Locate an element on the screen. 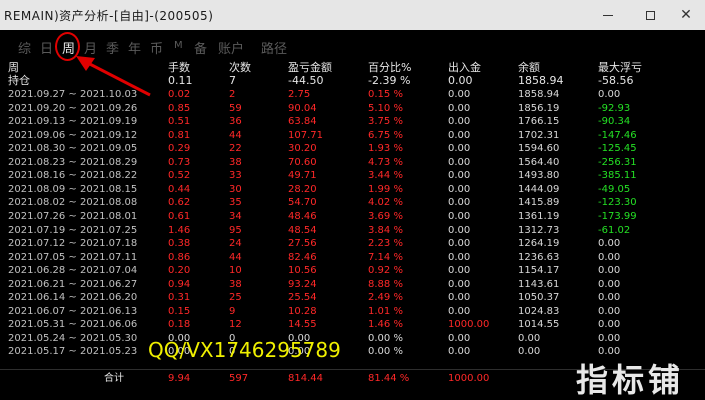 Image resolution: width=705 pixels, height=400 pixels. row-week: 2021.07.12 ~ 2021.07.18 is located at coordinates (73, 244).